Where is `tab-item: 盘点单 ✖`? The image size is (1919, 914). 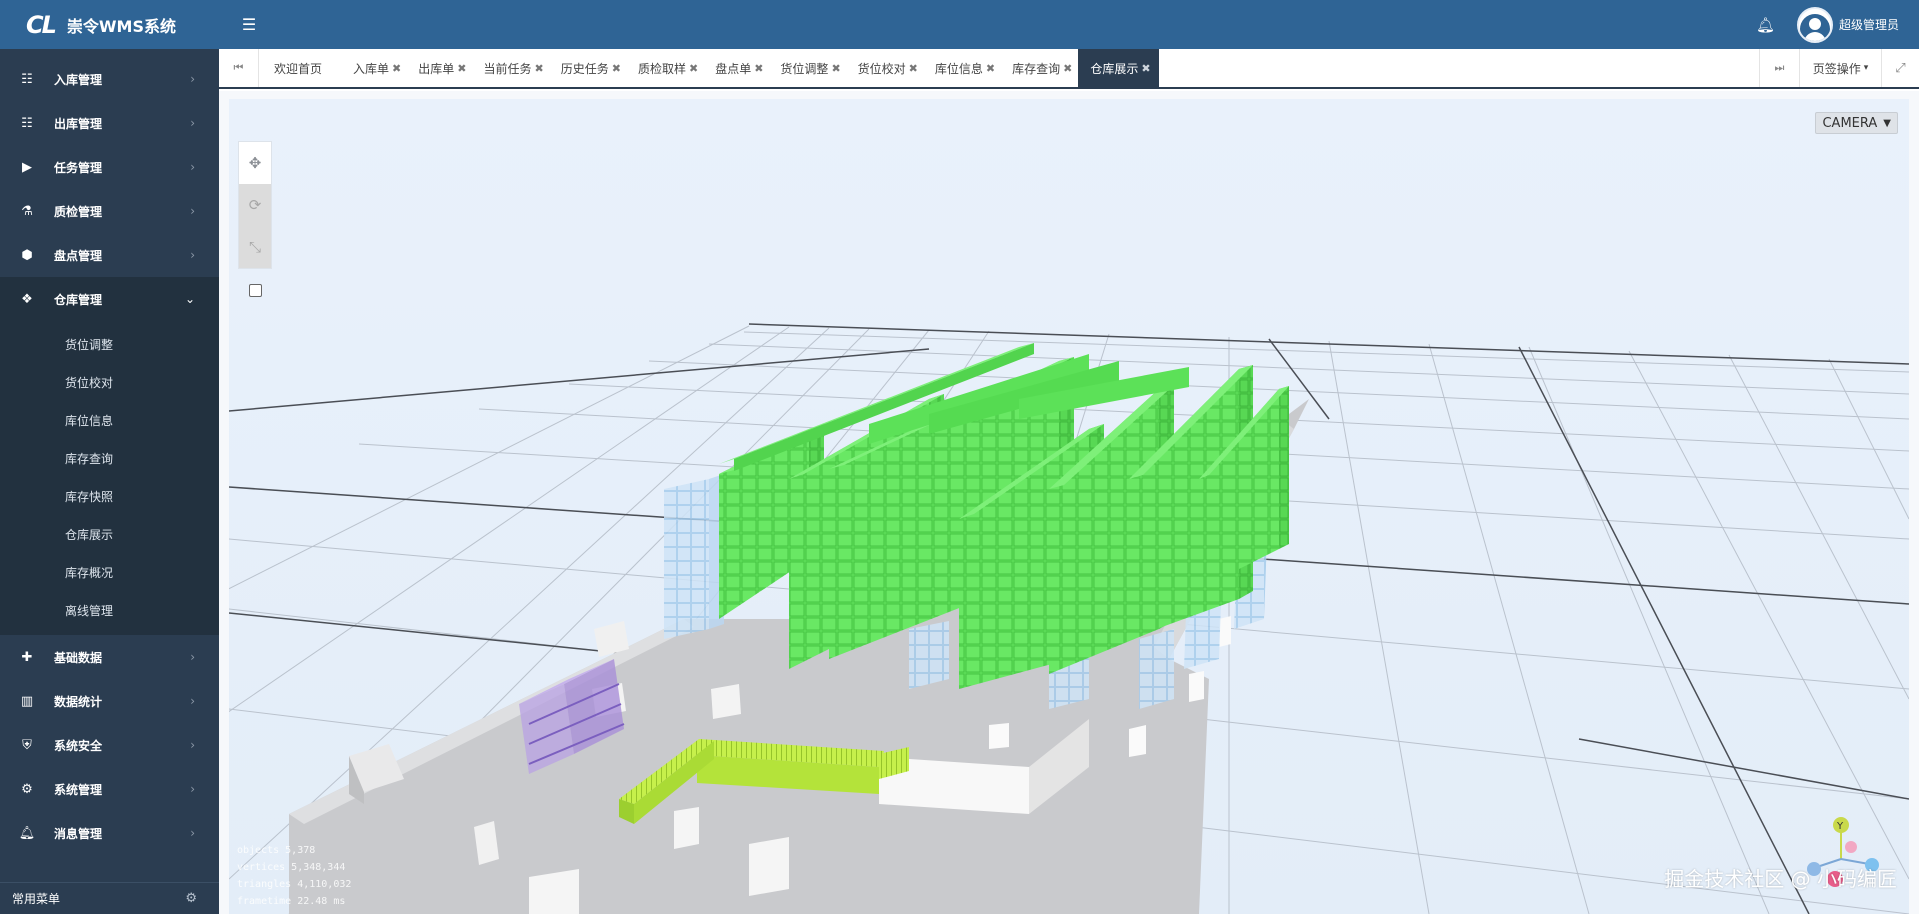
tab-item: 盘点单 ✖ is located at coordinates (736, 68).